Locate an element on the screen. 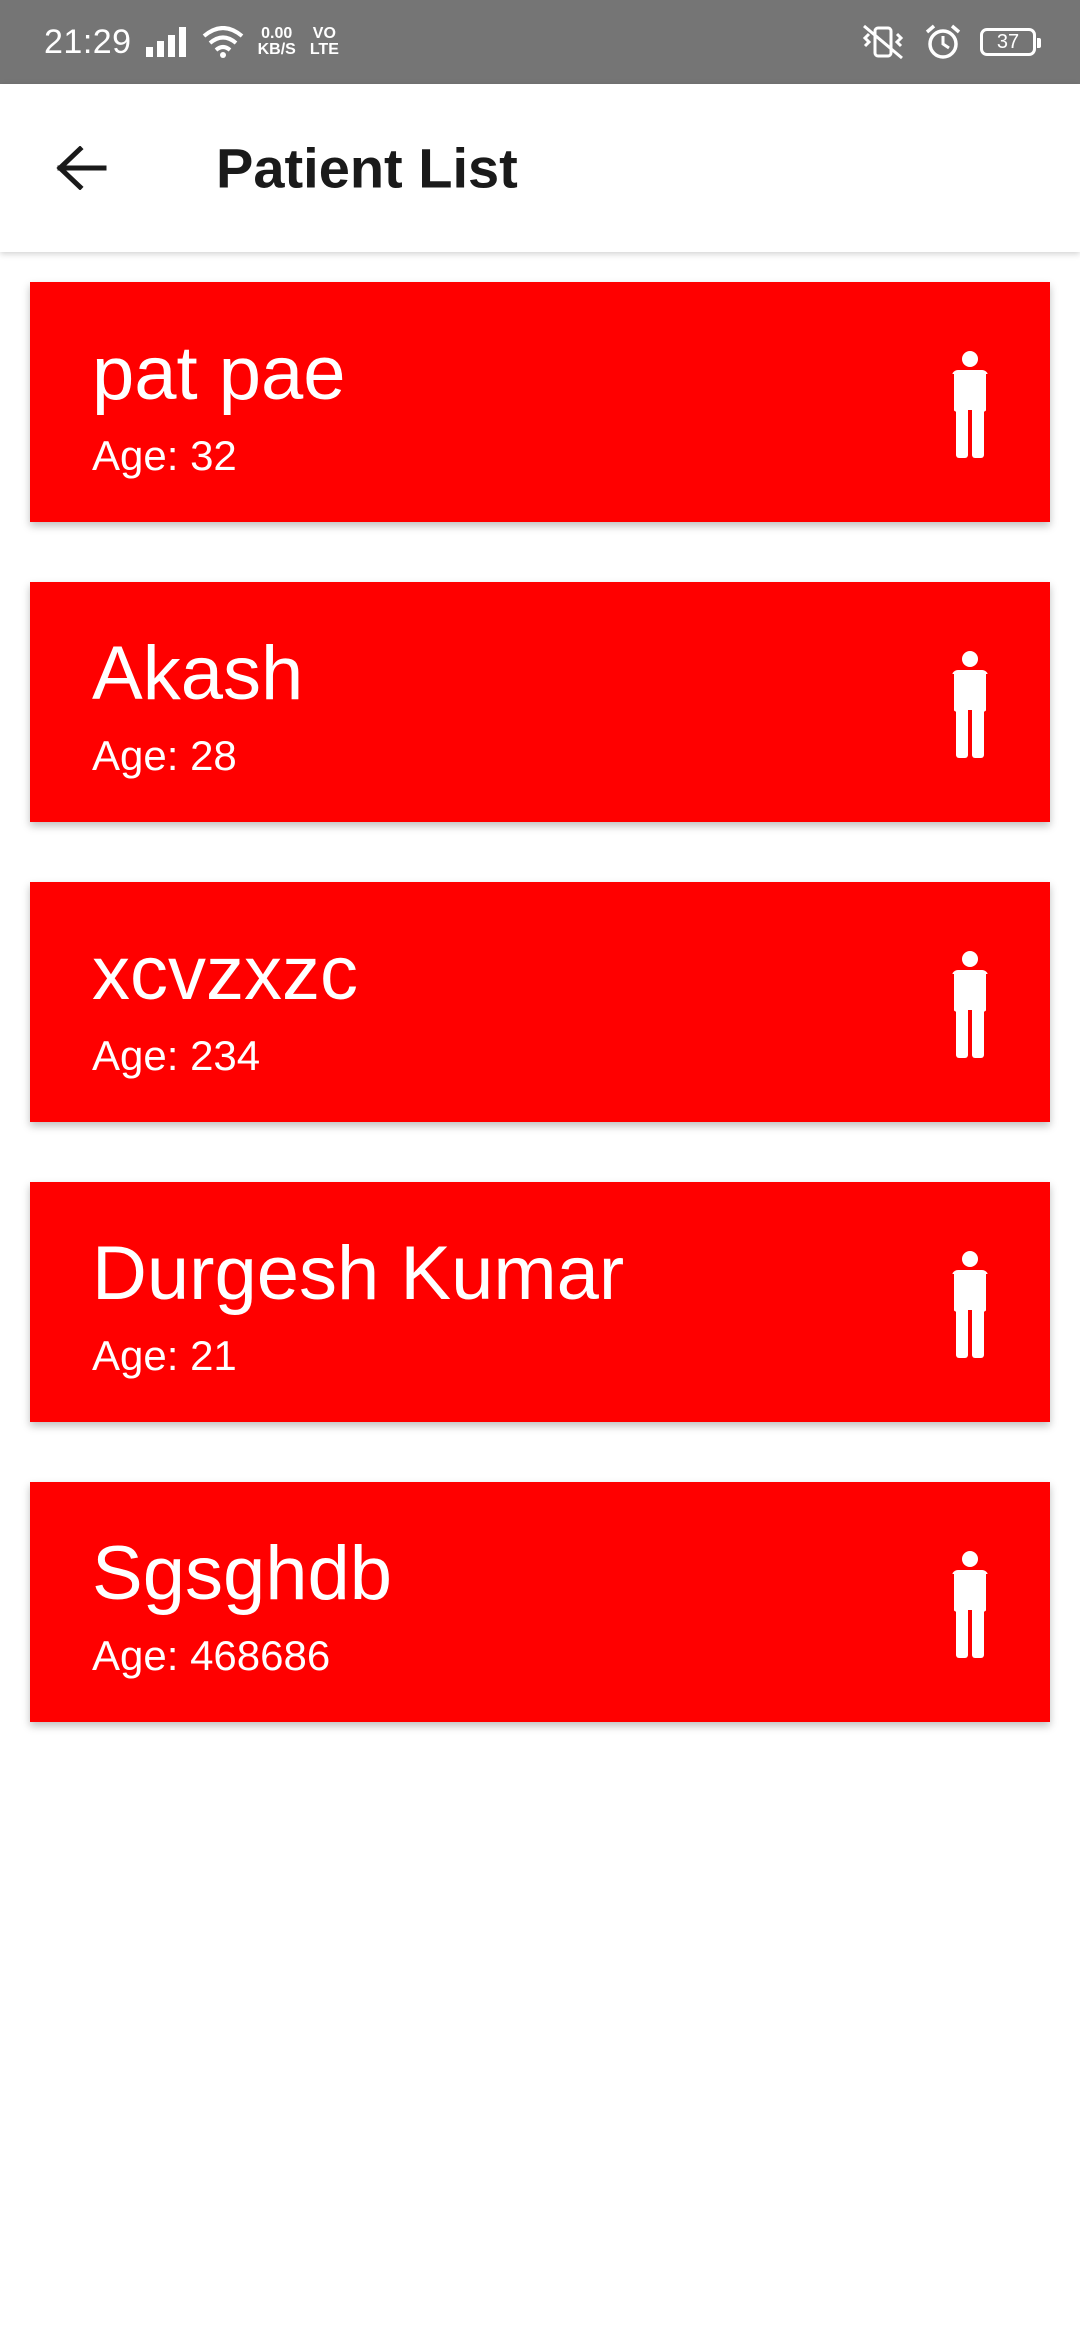 This screenshot has width=1080, height=2340. patient-name: pat pae is located at coordinates (219, 373).